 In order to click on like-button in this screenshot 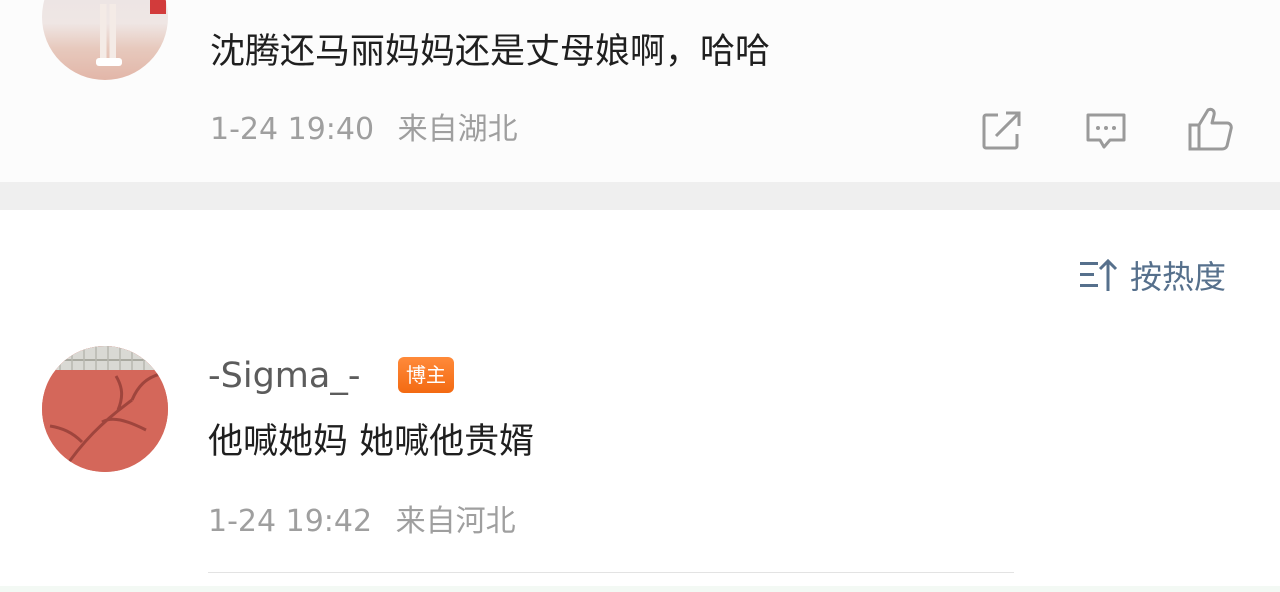, I will do `click(1210, 128)`.